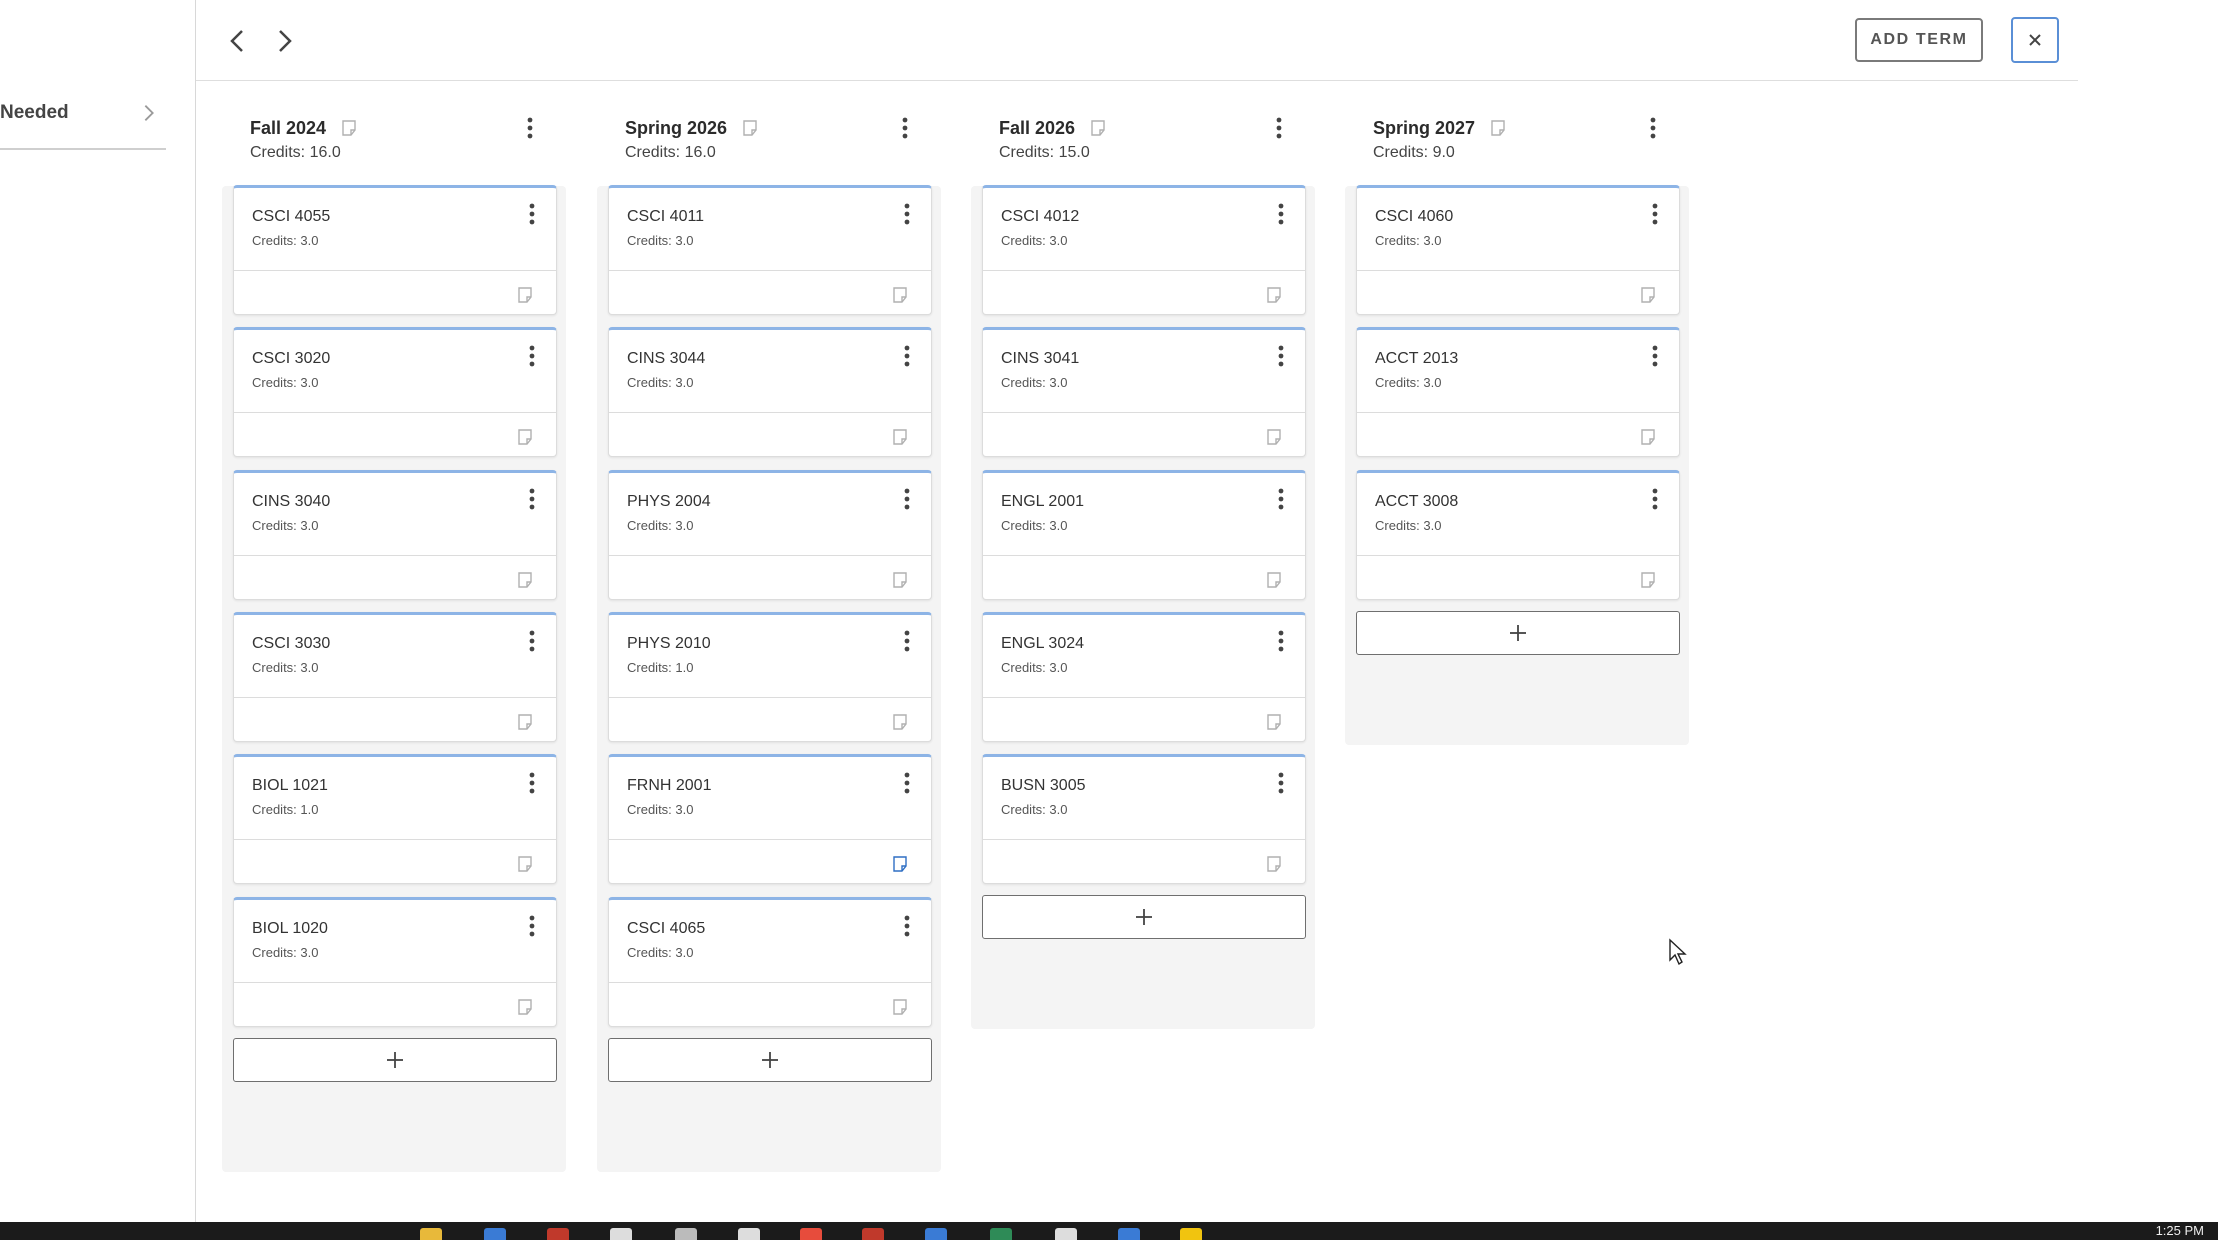 Image resolution: width=2218 pixels, height=1240 pixels. Describe the element at coordinates (34, 112) in the screenshot. I see `needed-label: Needed` at that location.